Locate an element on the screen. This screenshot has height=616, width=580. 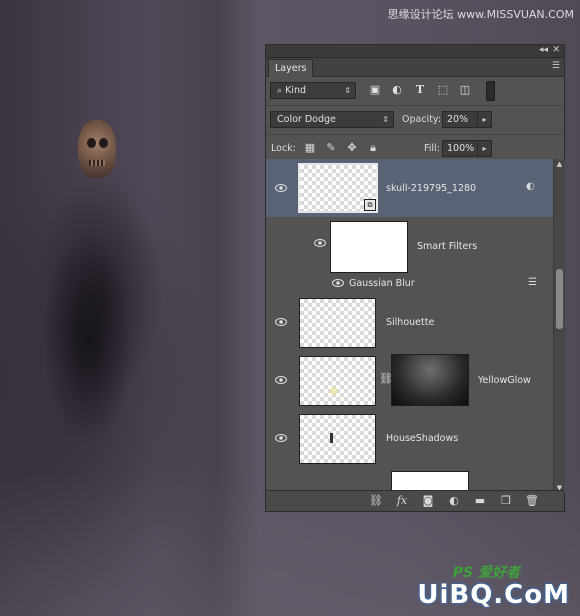
smart-filters-label: Smart Filters is located at coordinates (447, 246).